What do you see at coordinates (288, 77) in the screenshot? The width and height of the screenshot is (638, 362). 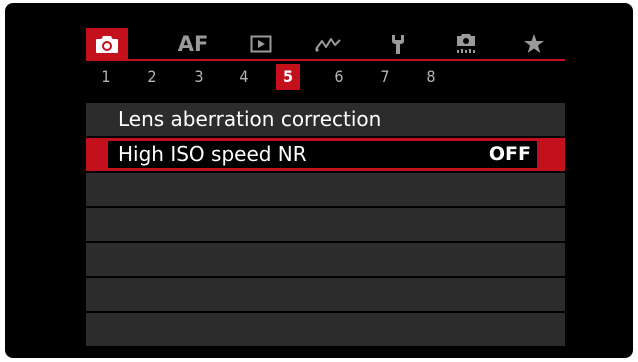 I see `page-5: 5` at bounding box center [288, 77].